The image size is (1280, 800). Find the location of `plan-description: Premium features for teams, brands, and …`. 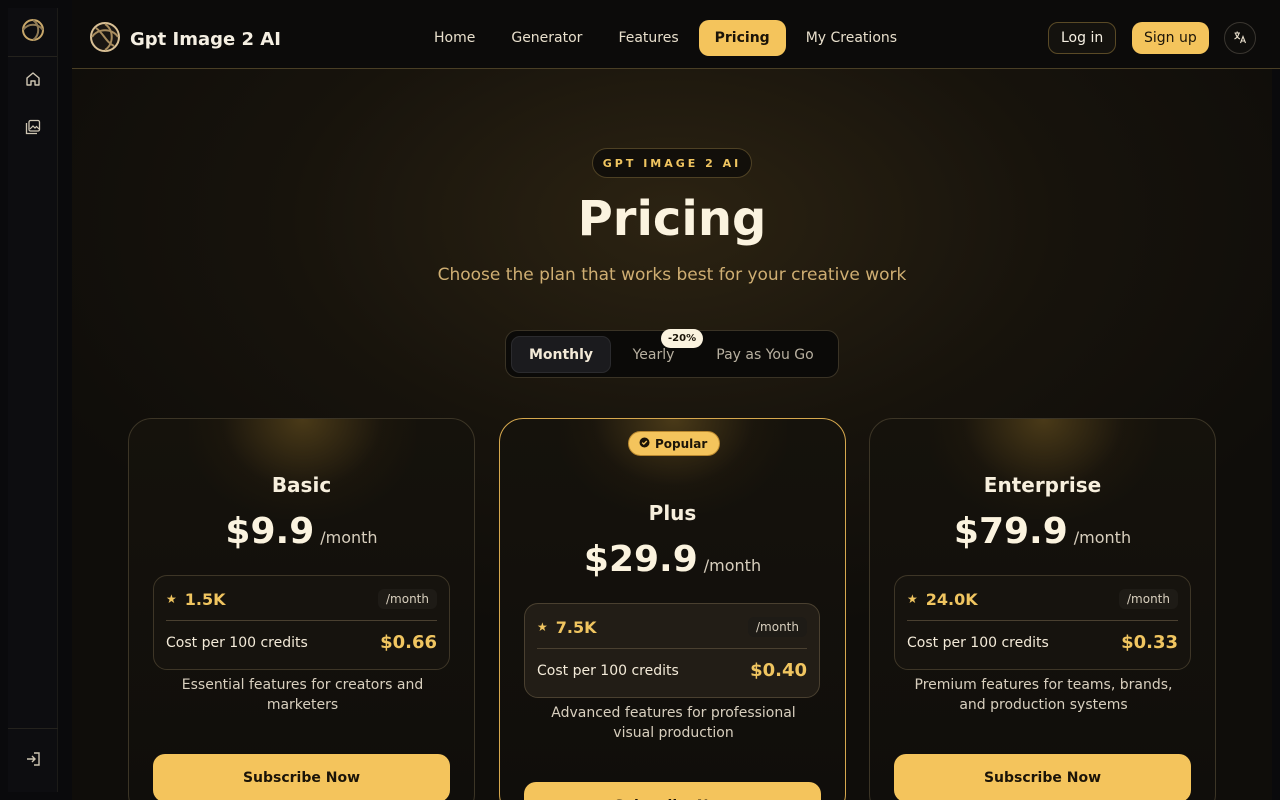

plan-description: Premium features for teams, brands, and … is located at coordinates (1043, 695).